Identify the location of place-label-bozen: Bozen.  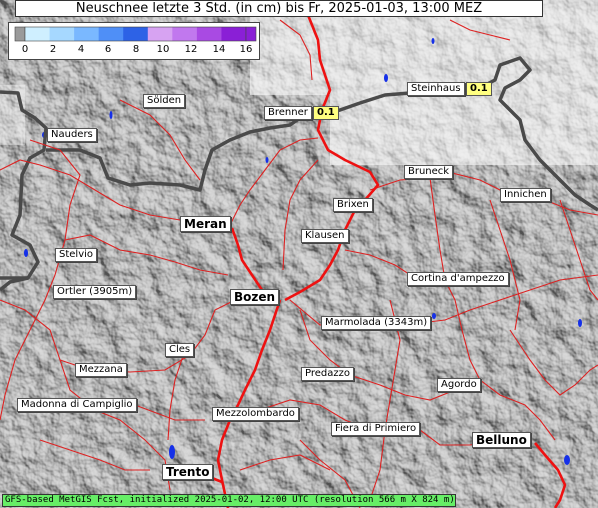
(255, 297).